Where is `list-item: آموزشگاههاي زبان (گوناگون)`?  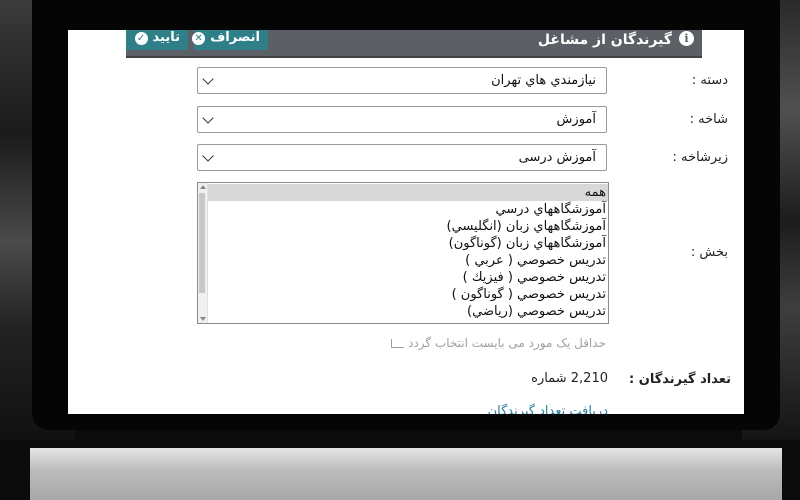
list-item: آموزشگاههاي زبان (گوناگون) is located at coordinates (408, 243).